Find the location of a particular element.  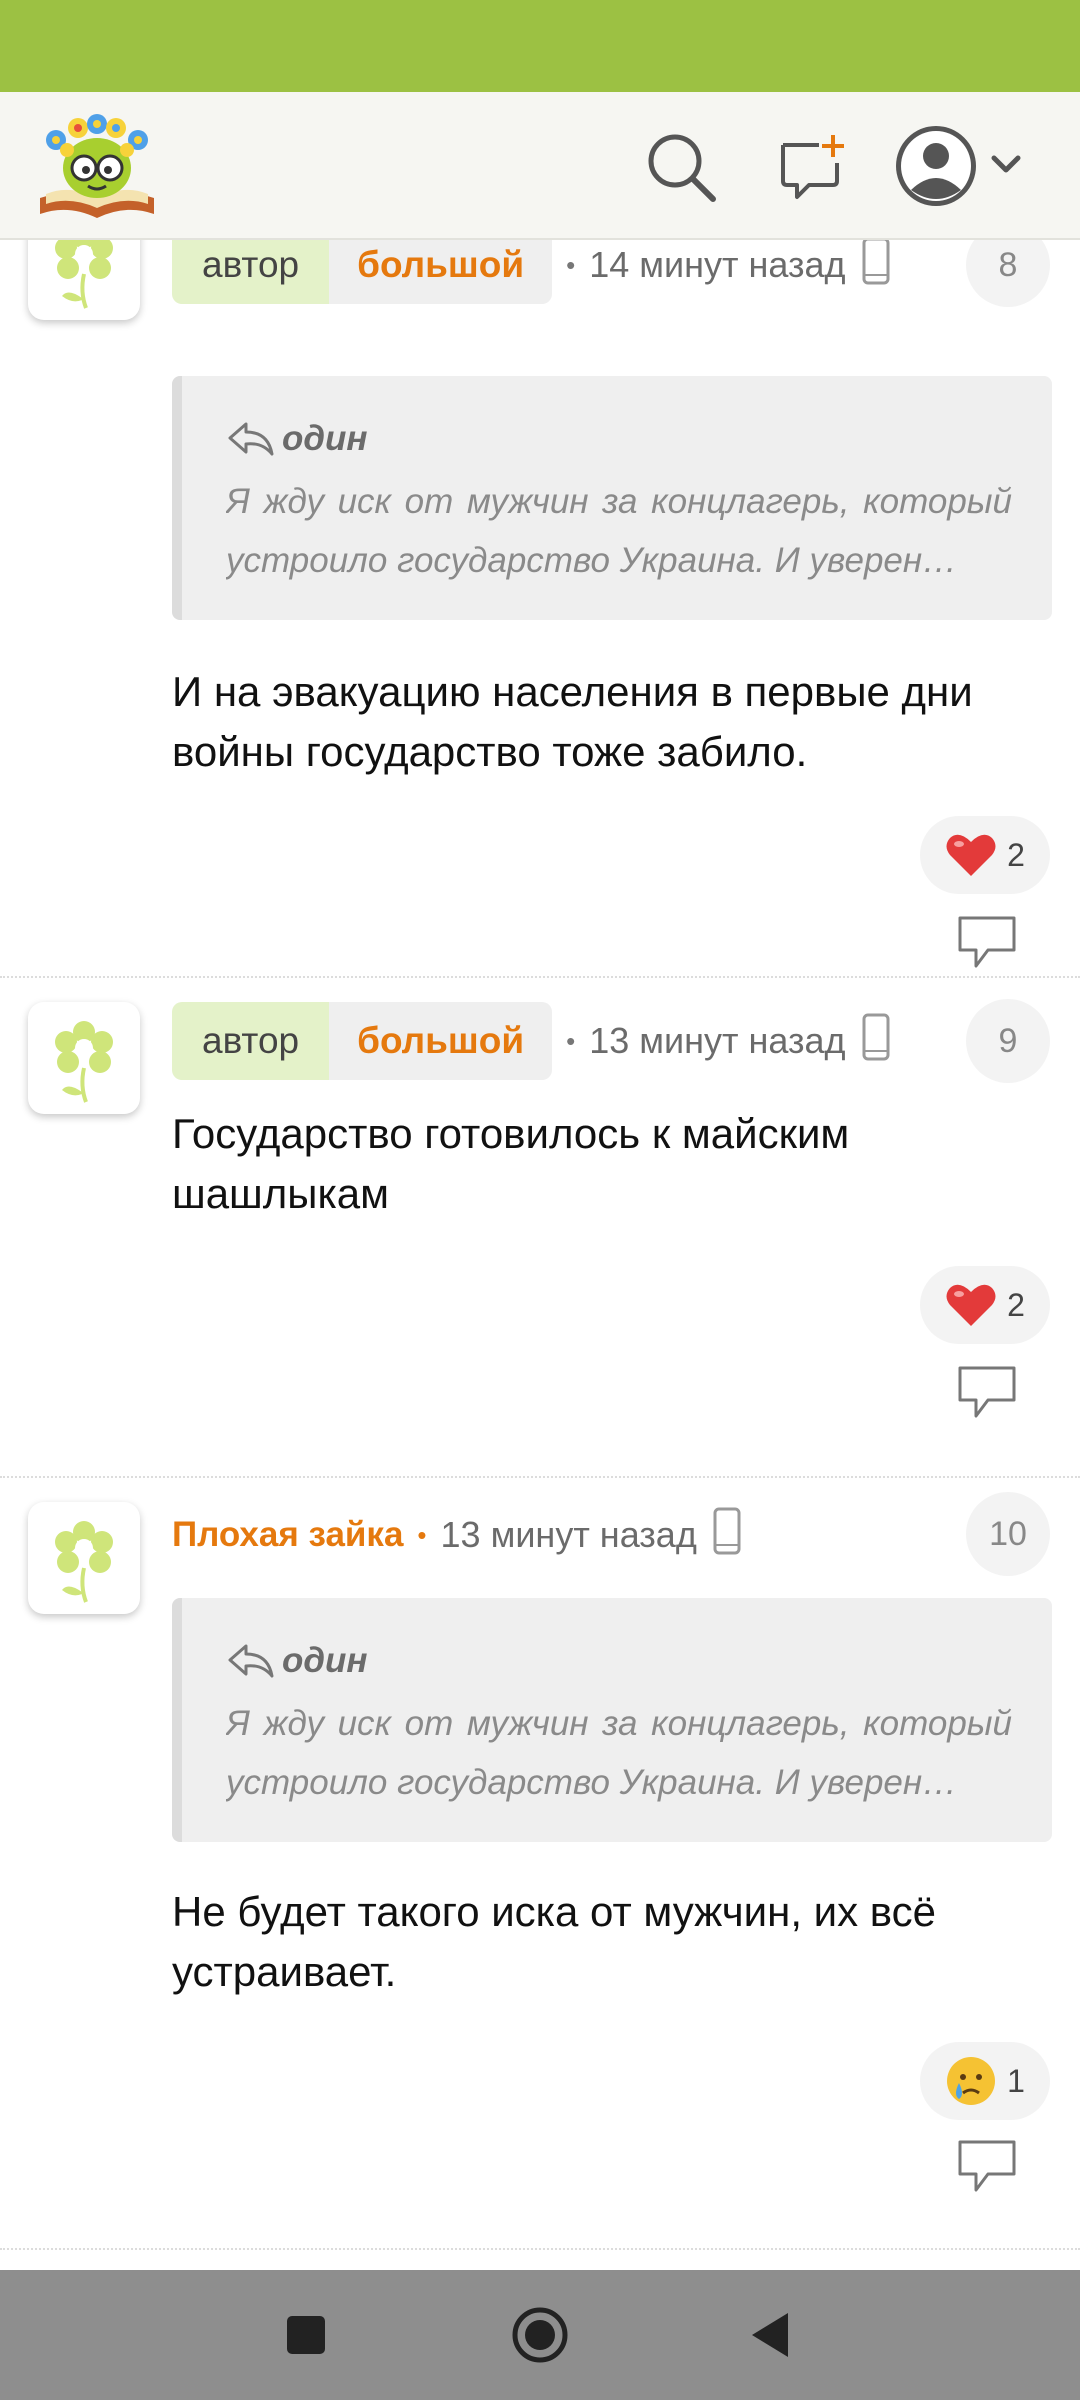

logo-icon is located at coordinates (97, 166).